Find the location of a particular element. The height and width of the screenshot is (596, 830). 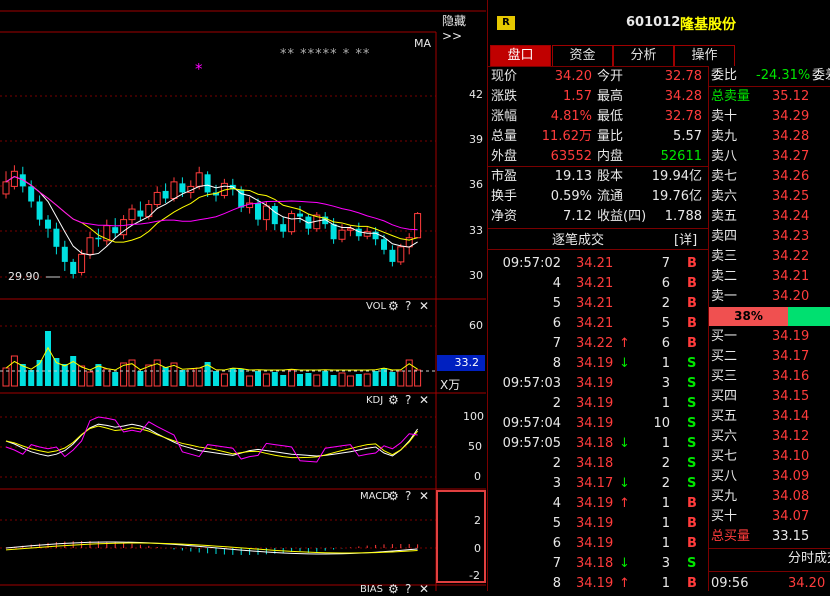

quote-value: 63552 is located at coordinates (571, 156).